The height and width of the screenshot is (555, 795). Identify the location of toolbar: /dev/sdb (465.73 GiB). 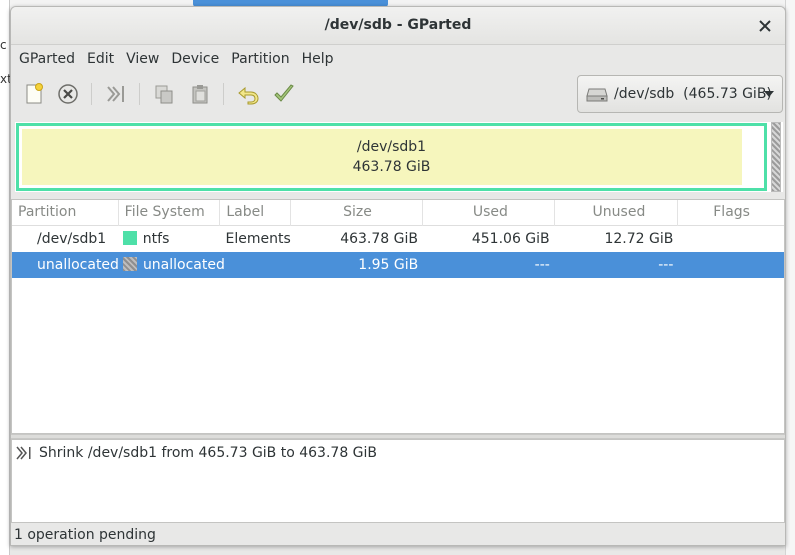
(398, 95).